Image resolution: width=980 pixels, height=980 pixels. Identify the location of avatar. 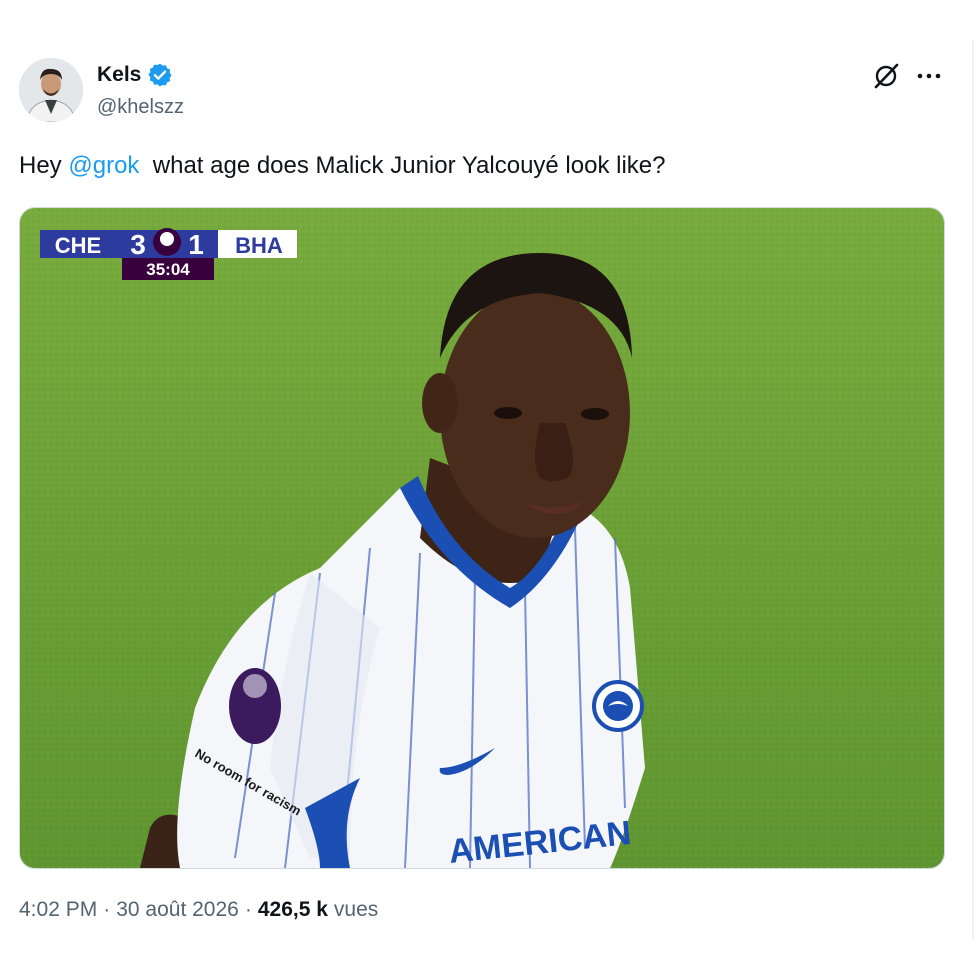
(51, 90).